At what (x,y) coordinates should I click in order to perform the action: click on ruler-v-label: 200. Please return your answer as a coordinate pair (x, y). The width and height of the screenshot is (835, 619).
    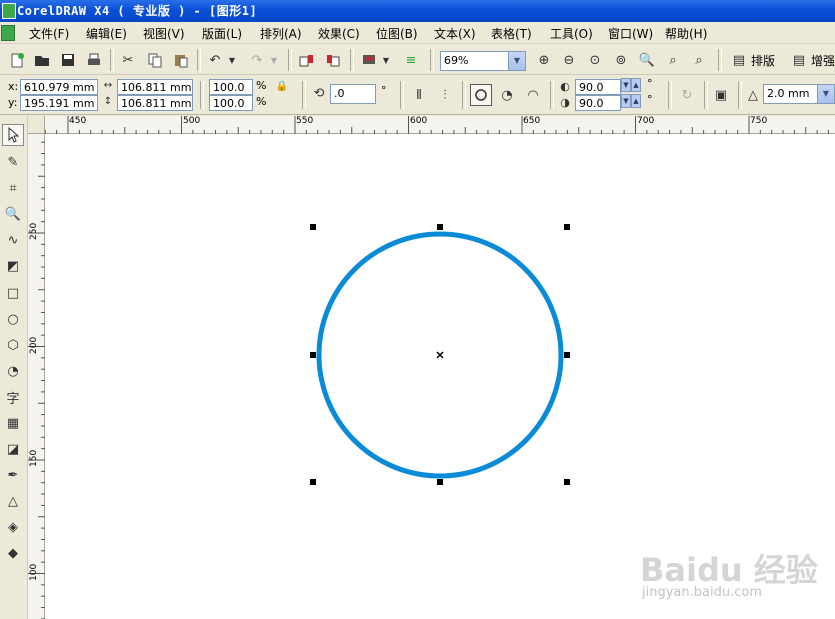
    Looking at the image, I should click on (34, 345).